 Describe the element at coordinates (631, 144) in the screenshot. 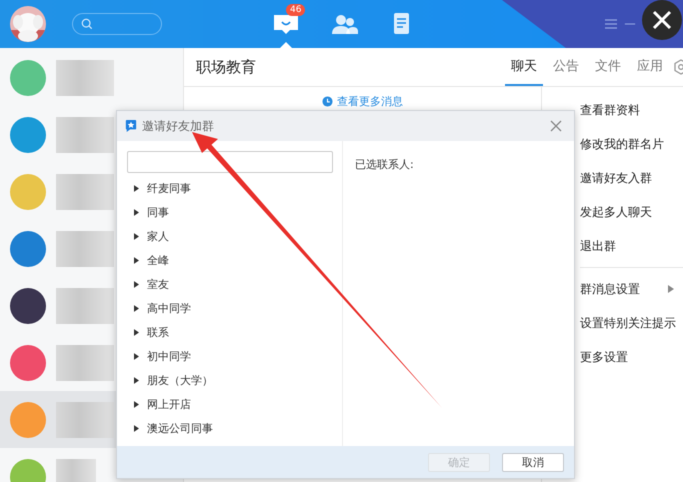

I see `menu-item: 修改我的群名片` at that location.